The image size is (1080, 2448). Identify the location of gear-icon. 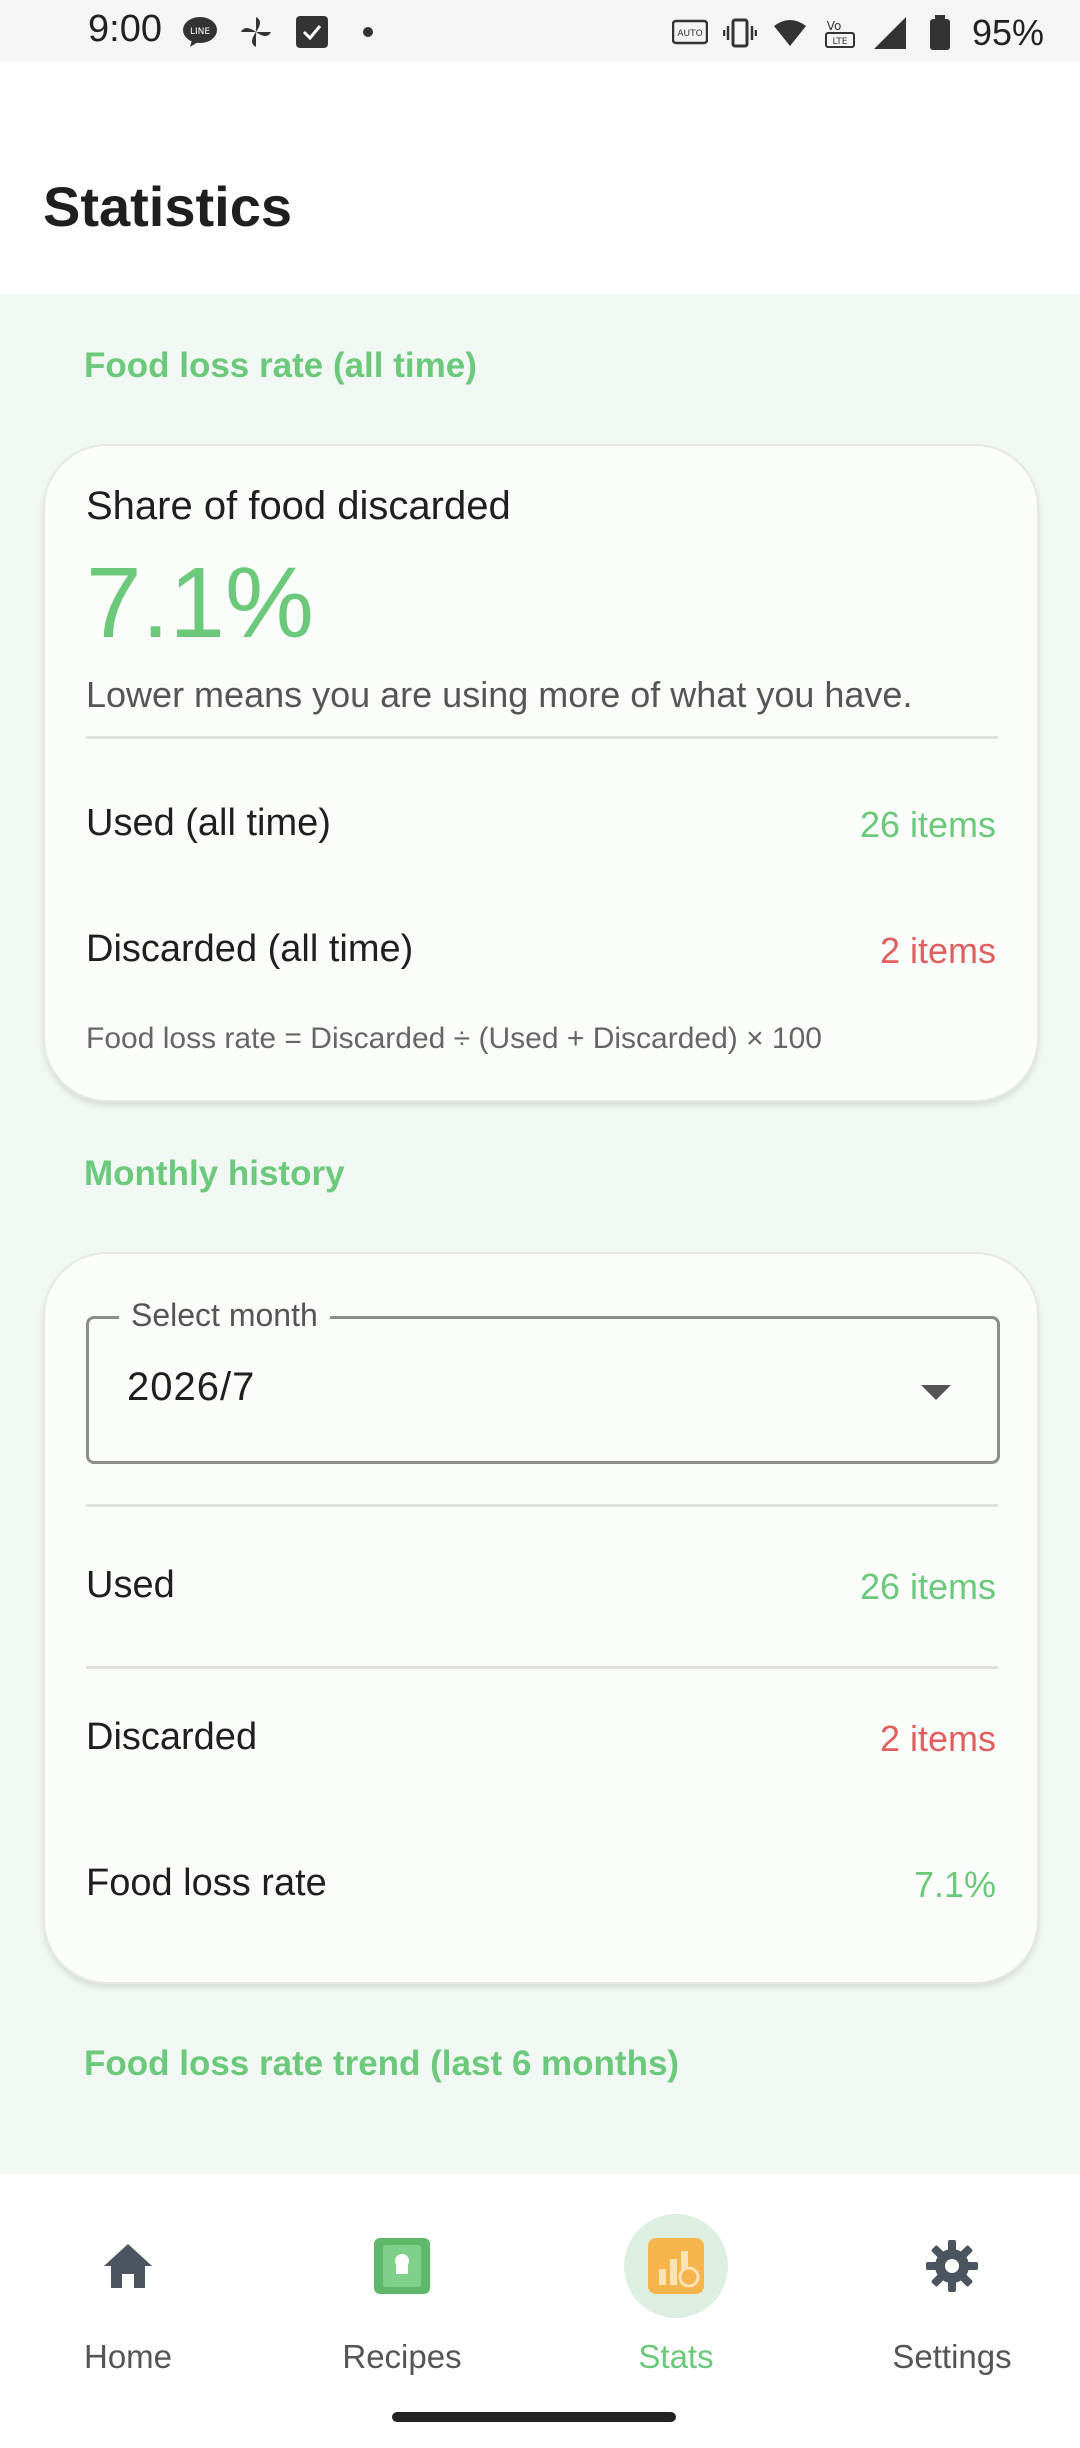
(952, 2266).